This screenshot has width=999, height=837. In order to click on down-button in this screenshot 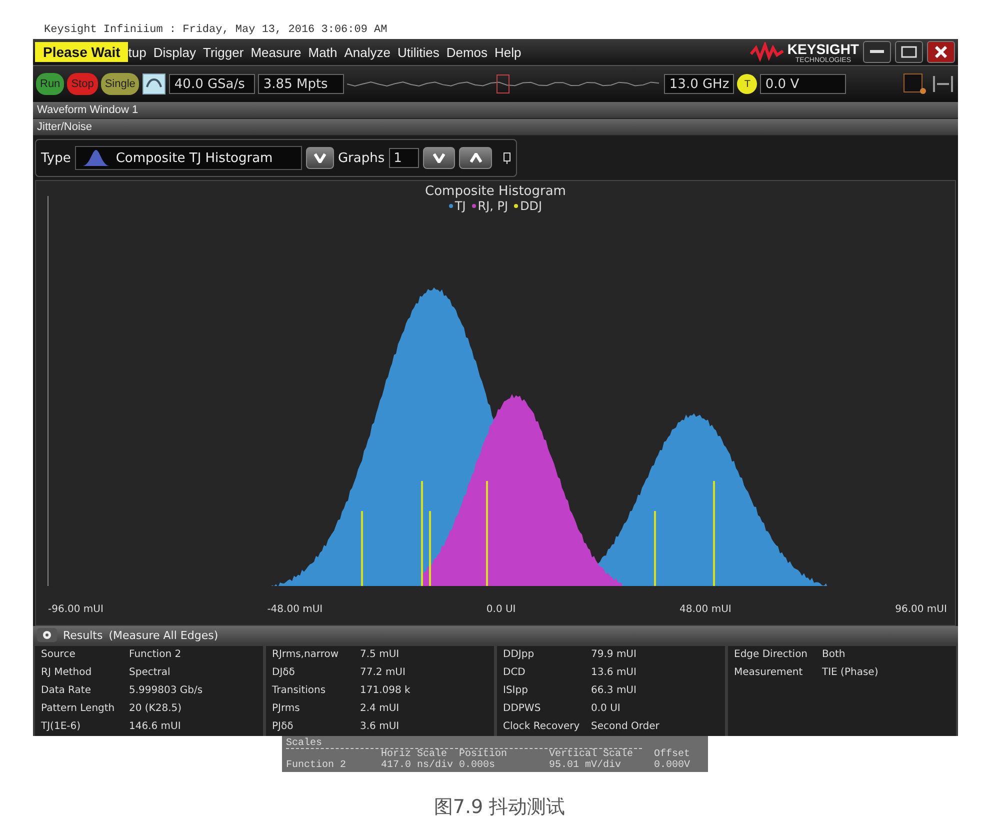, I will do `click(439, 158)`.